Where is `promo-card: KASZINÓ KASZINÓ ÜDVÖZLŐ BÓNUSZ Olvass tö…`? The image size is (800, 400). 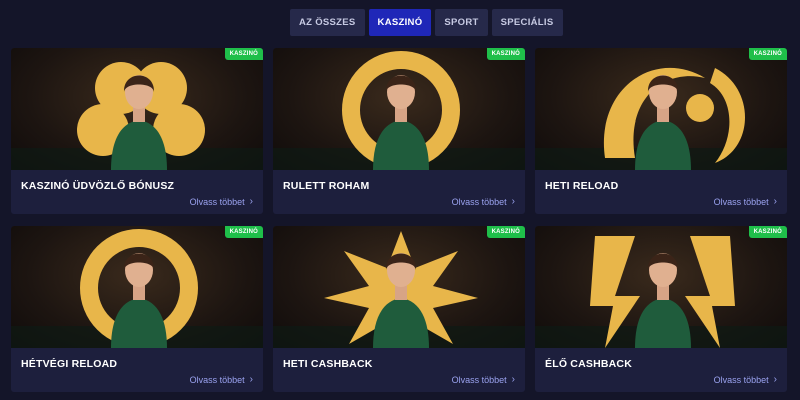
promo-card: KASZINÓ KASZINÓ ÜDVÖZLŐ BÓNUSZ Olvass tö… is located at coordinates (137, 131).